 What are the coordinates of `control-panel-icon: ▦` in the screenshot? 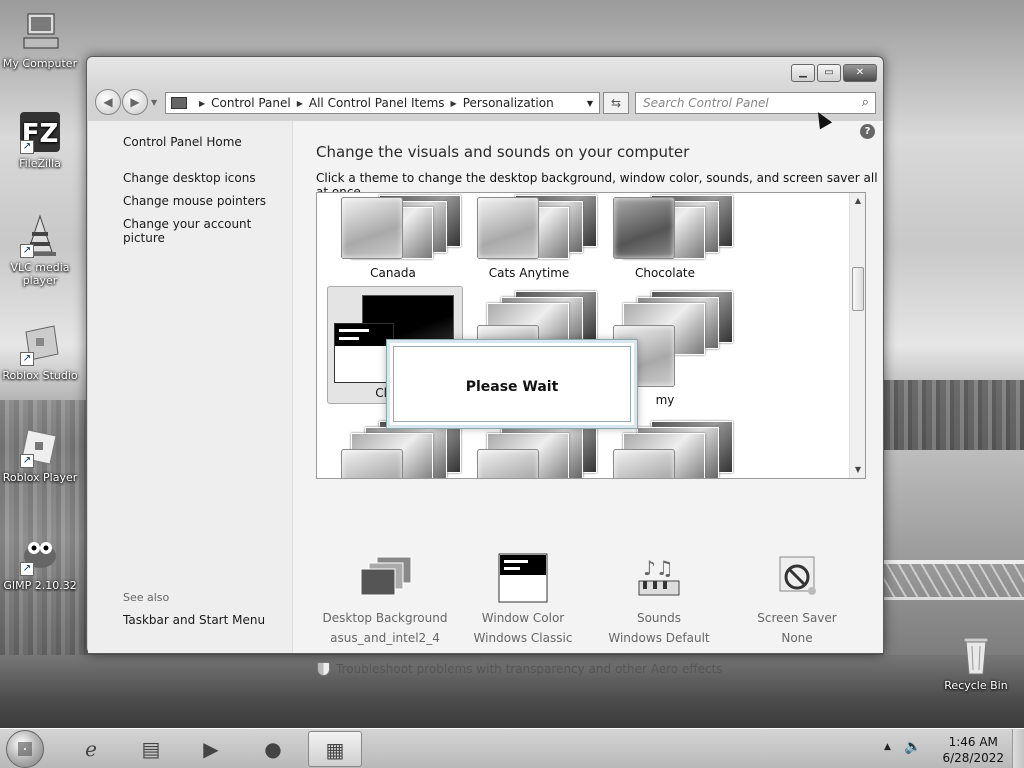 It's located at (335, 750).